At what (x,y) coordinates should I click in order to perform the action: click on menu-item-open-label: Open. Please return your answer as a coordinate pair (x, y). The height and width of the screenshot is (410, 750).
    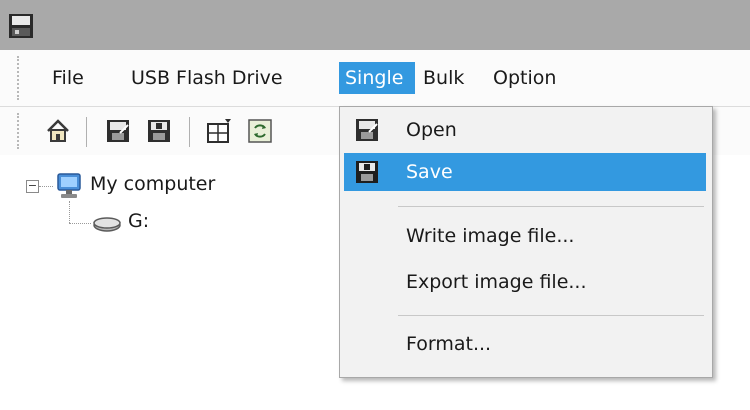
    Looking at the image, I should click on (431, 130).